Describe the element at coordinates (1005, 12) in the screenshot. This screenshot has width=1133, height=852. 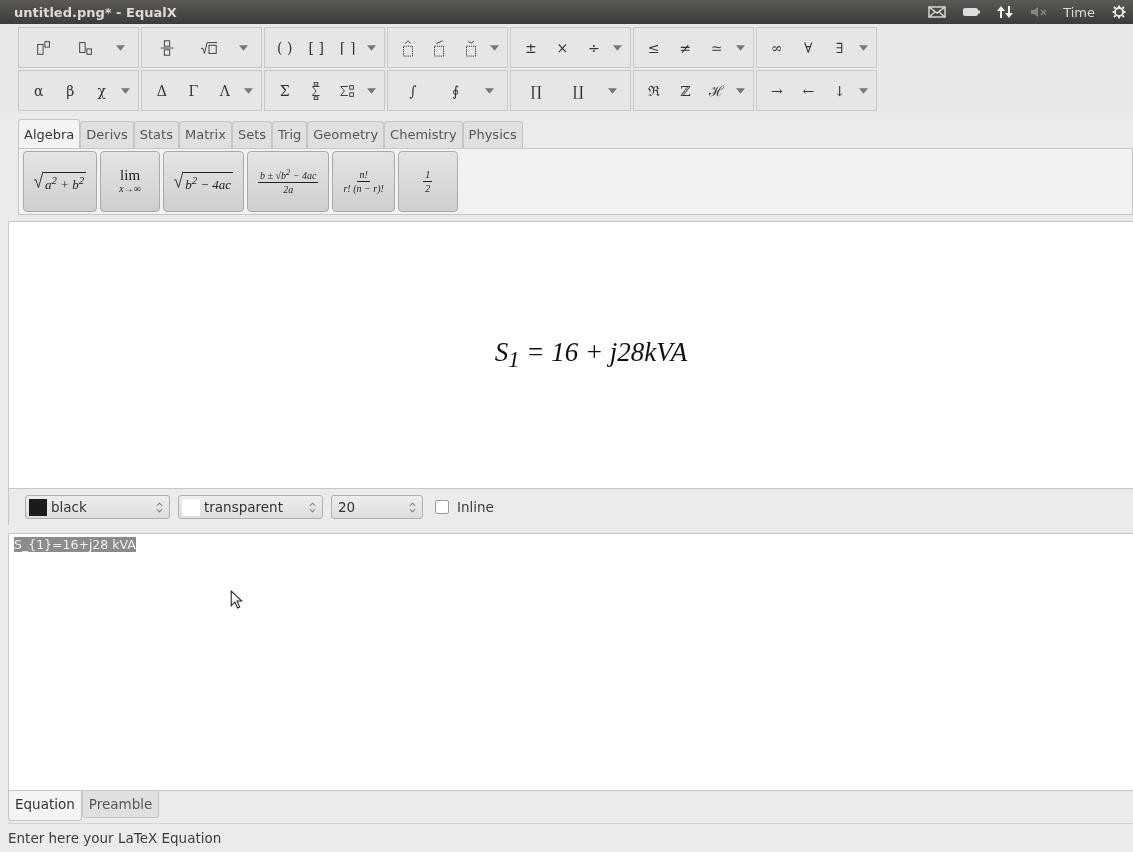
I see `network-arrows-icon` at that location.